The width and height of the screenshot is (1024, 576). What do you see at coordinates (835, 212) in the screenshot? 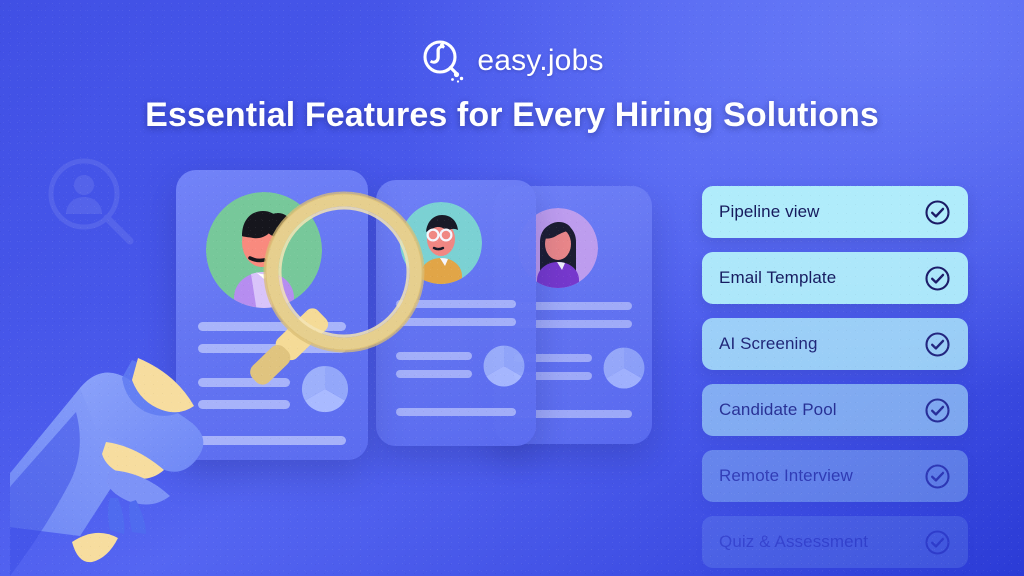
I see `feature-item-pipeline-view: Pipeline view` at bounding box center [835, 212].